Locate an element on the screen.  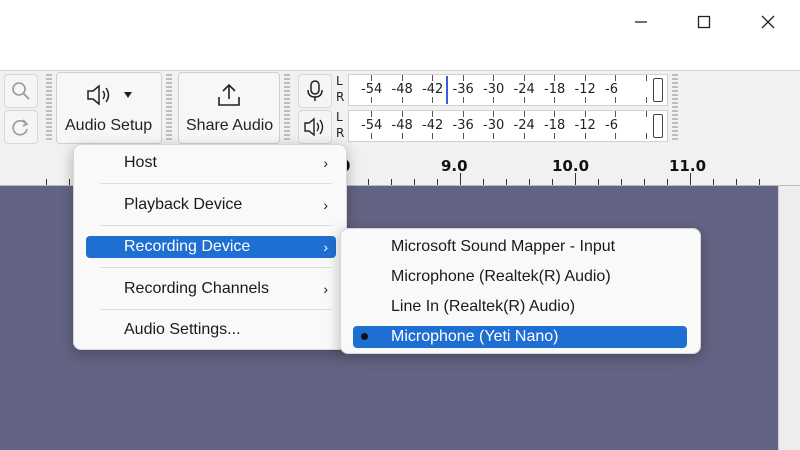
microphone-icon is located at coordinates (315, 90).